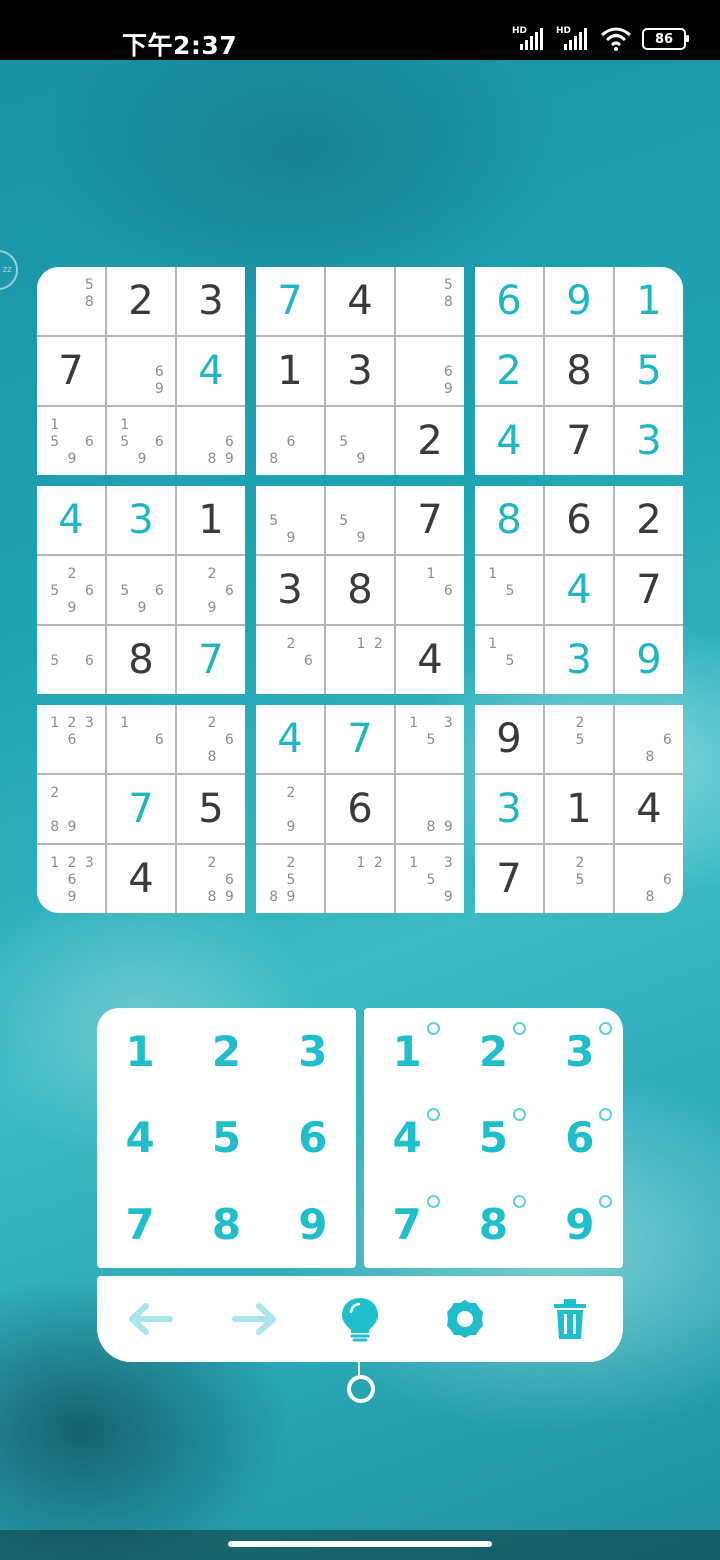 This screenshot has height=1560, width=720. I want to click on board-cell: 2589, so click(290, 879).